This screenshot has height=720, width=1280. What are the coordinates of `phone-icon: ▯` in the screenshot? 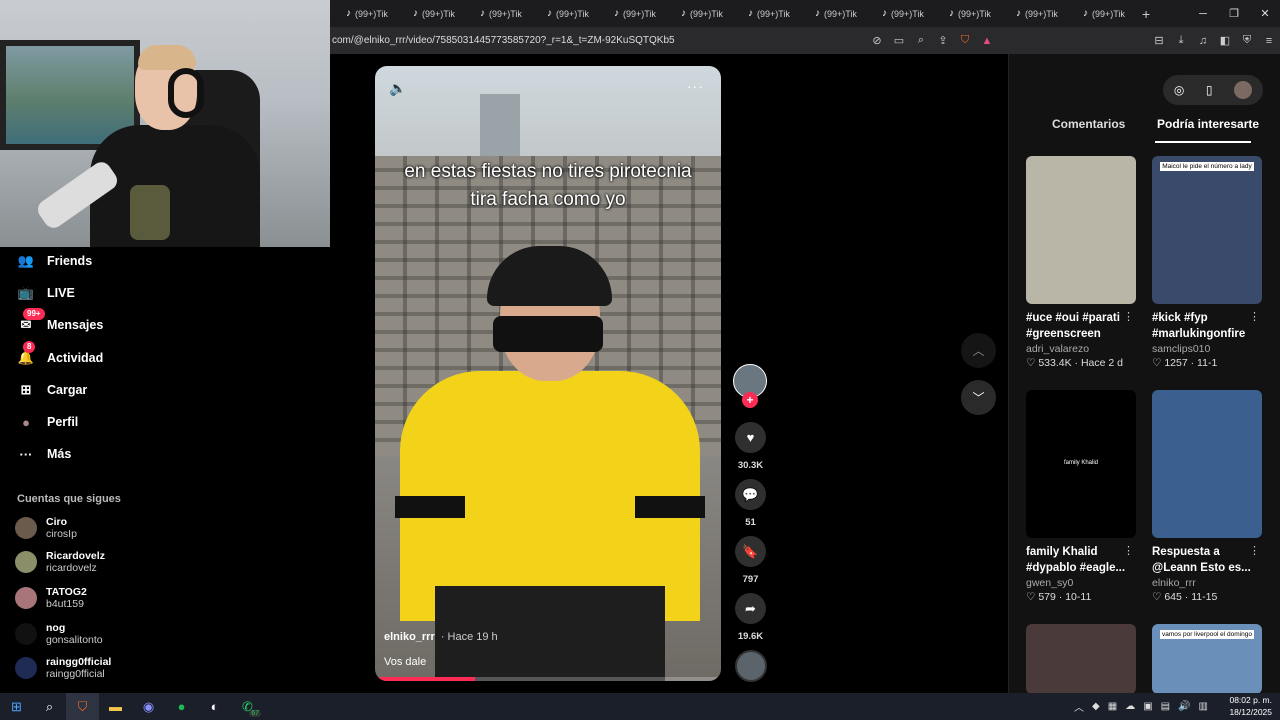 It's located at (1209, 90).